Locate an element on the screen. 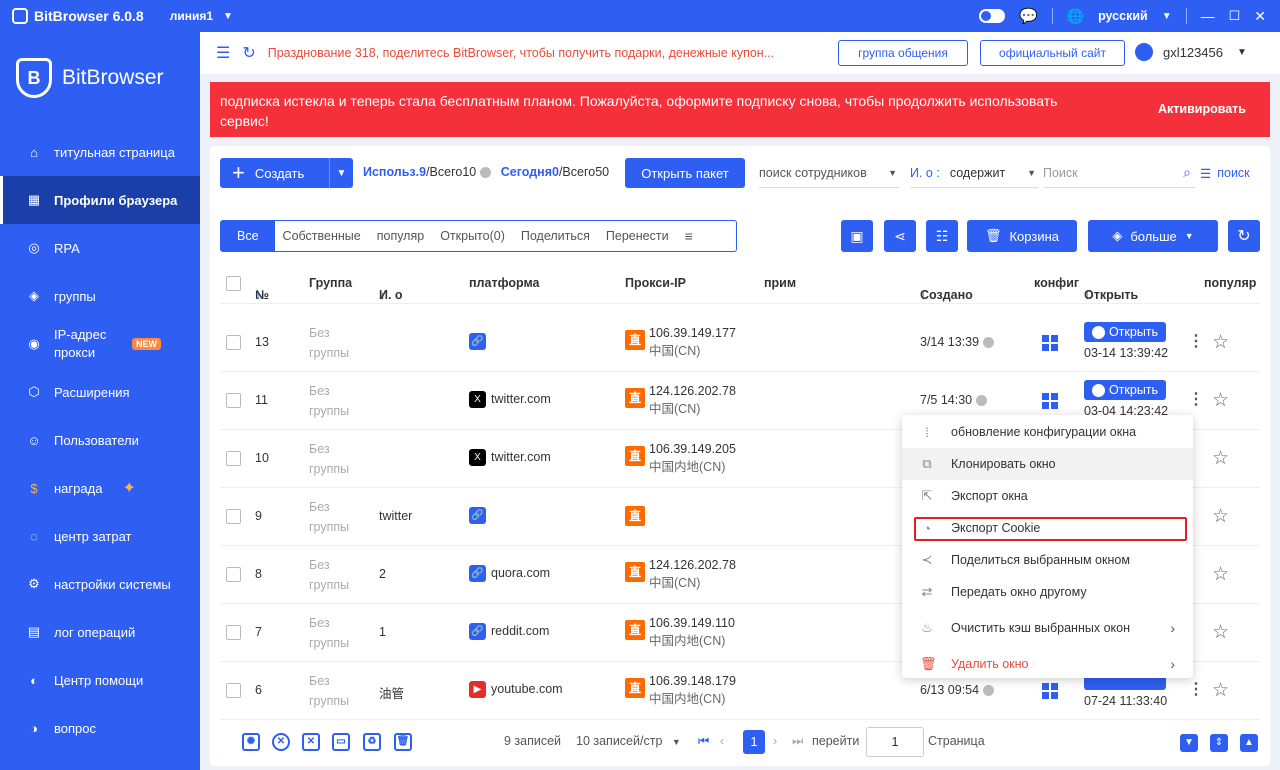 The width and height of the screenshot is (1280, 770). batch-clear-icon: ✕ is located at coordinates (311, 742).